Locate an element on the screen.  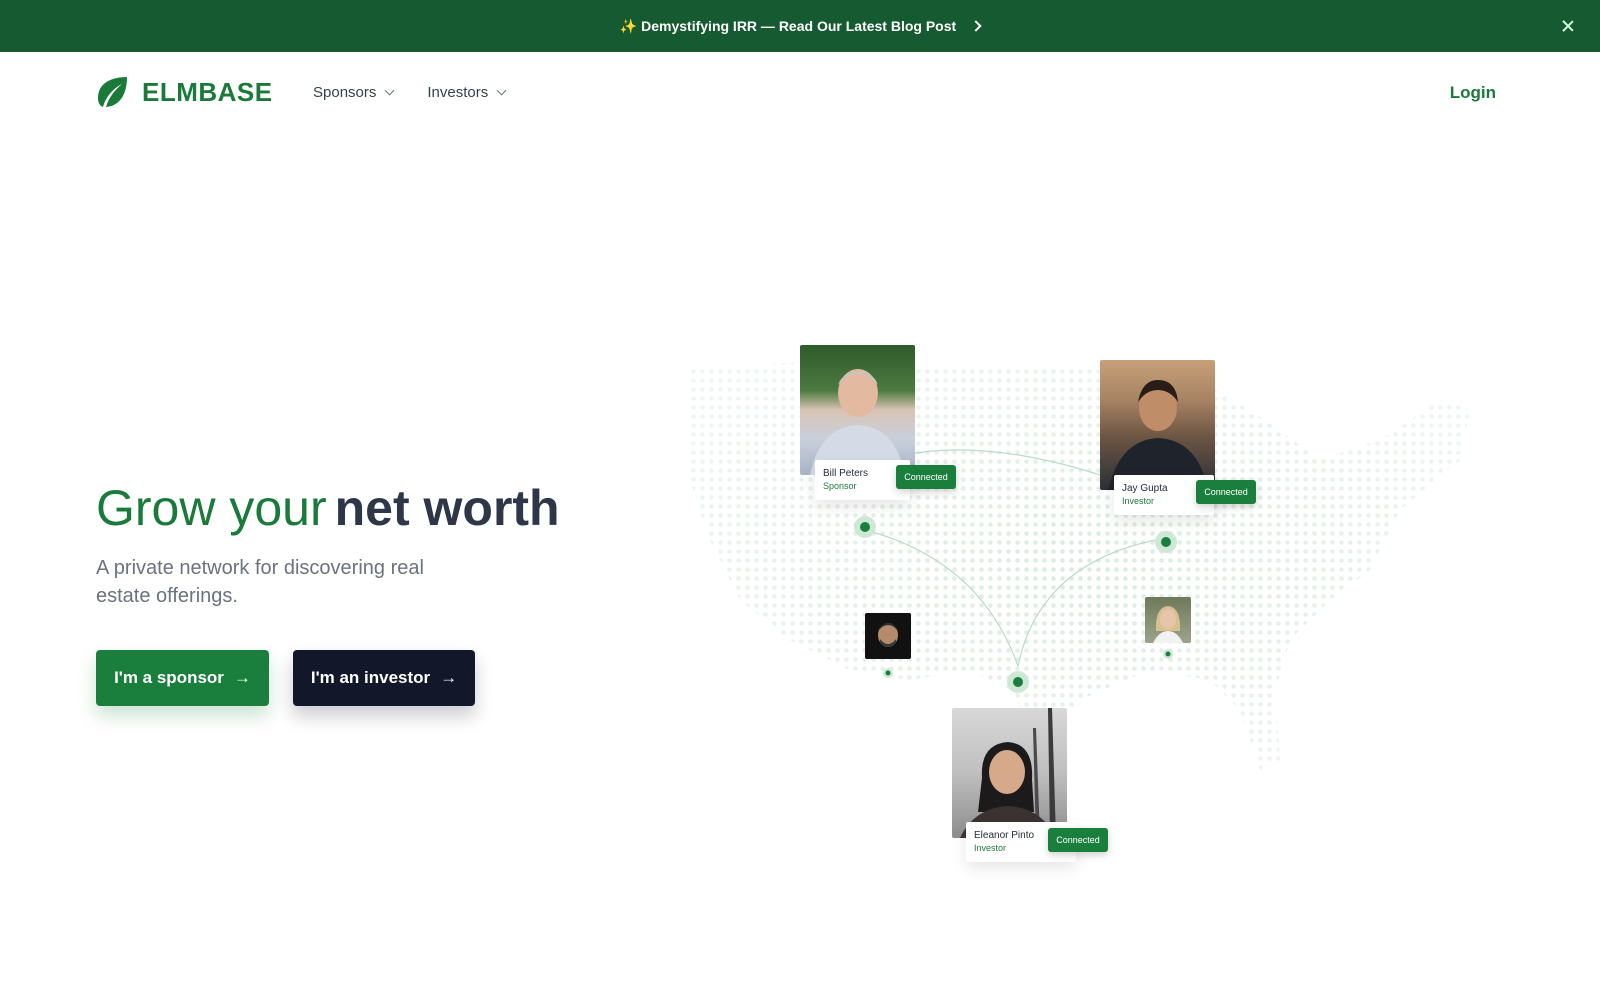
hero-title: Grow your net worth is located at coordinates (328, 508).